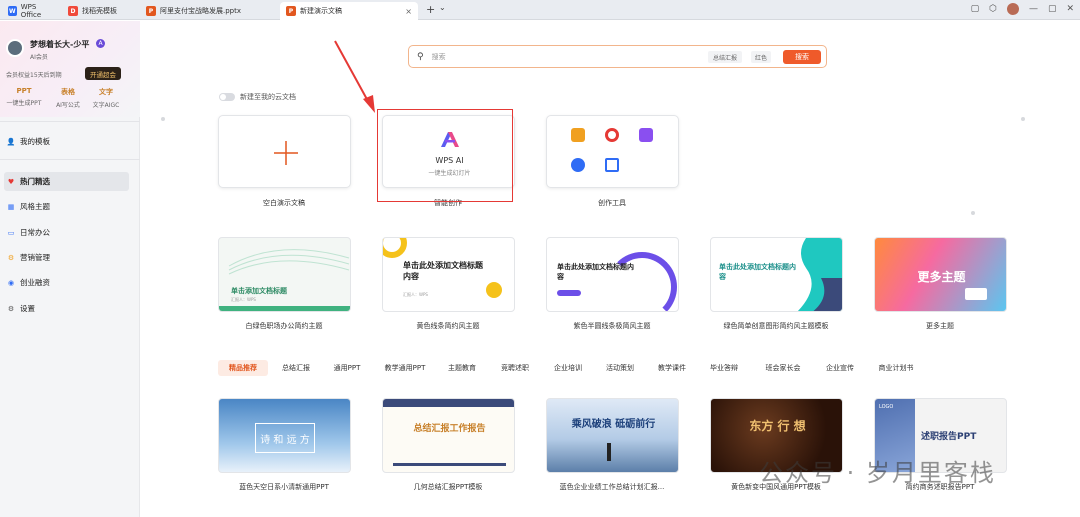 The width and height of the screenshot is (1080, 517). Describe the element at coordinates (35, 232) in the screenshot. I see `sidebar-item-label: 日常办公` at that location.